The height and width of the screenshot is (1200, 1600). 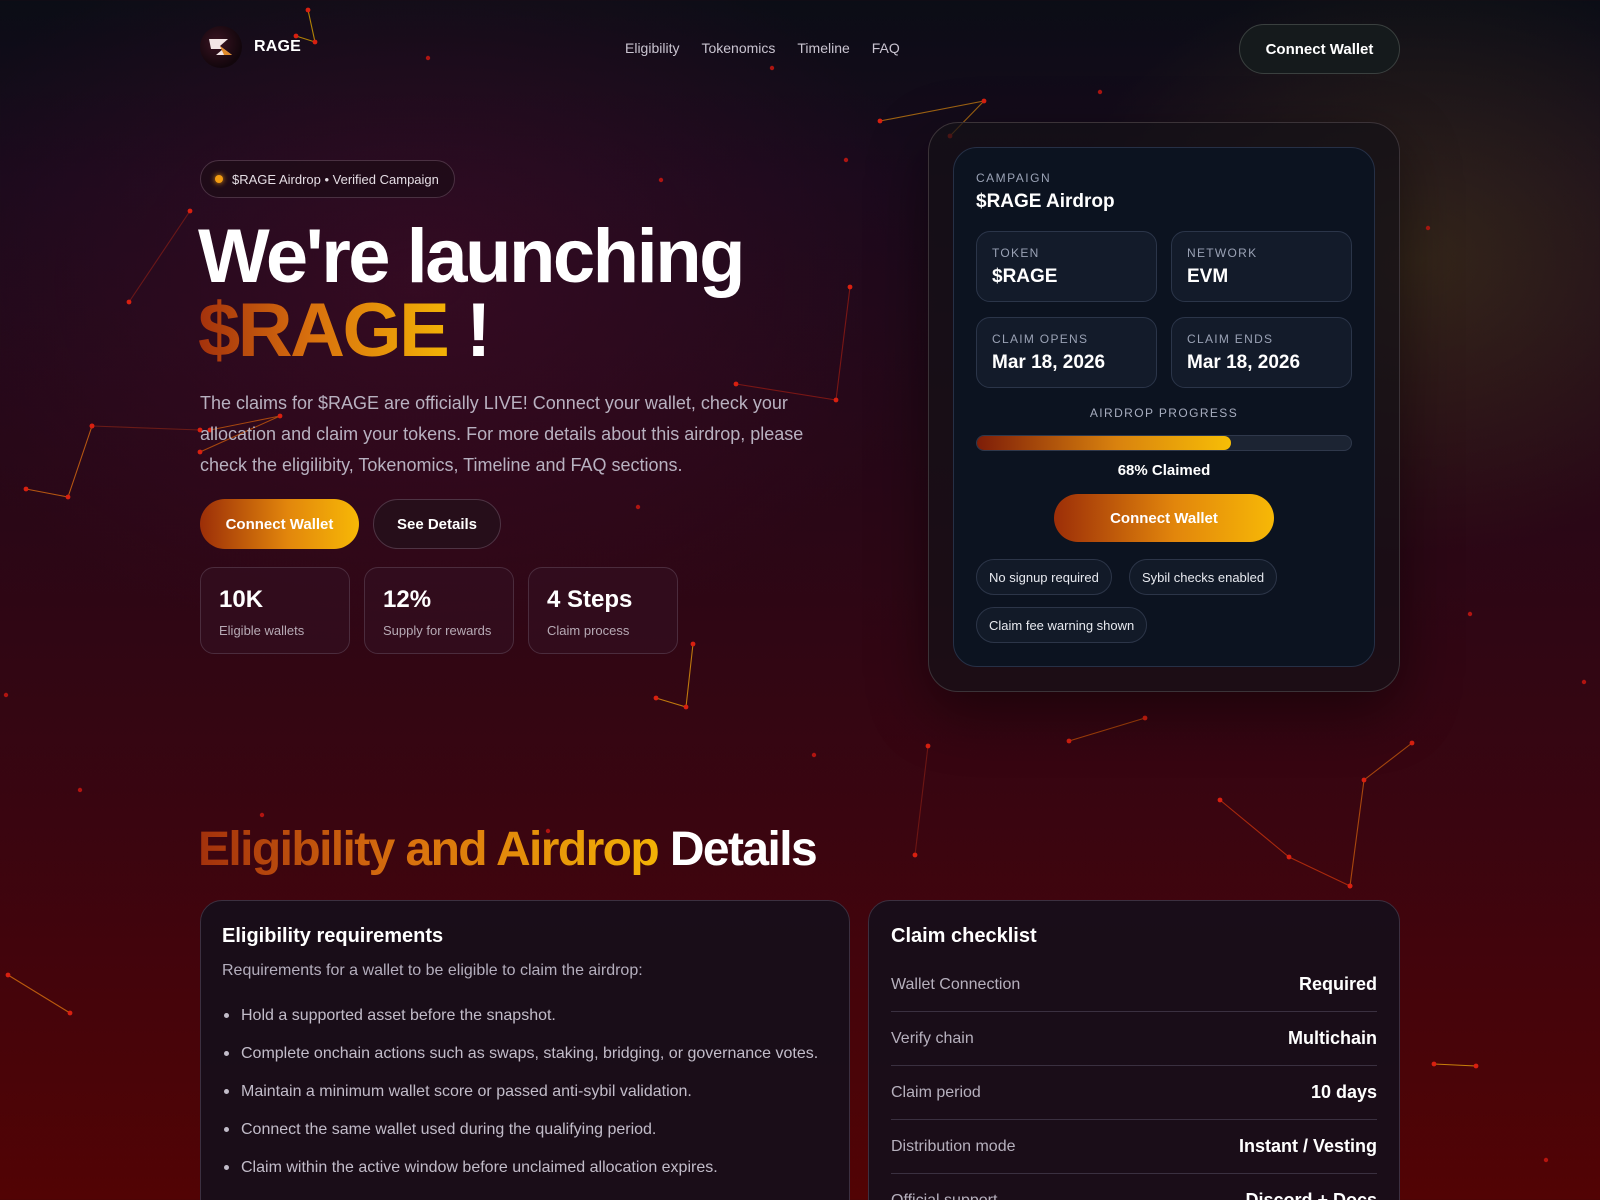 I want to click on nav-timeline: Timeline, so click(x=823, y=48).